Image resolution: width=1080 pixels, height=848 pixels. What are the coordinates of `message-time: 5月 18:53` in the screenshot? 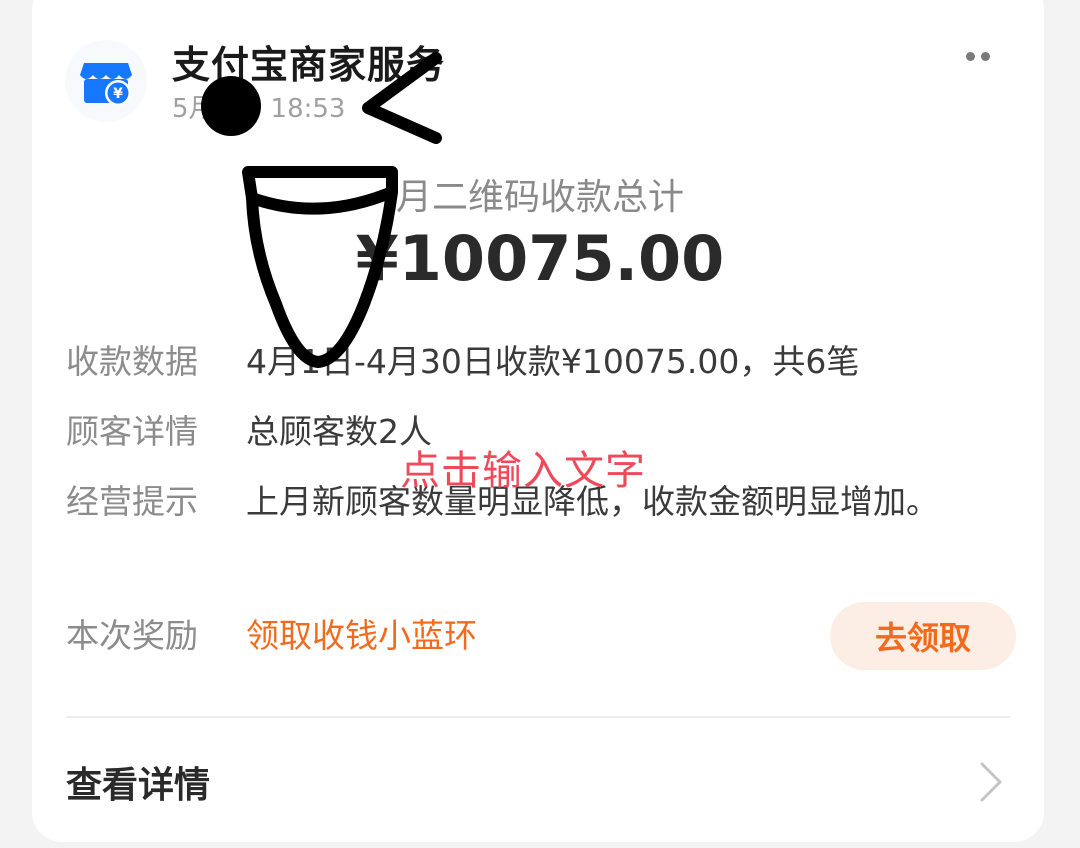 It's located at (258, 106).